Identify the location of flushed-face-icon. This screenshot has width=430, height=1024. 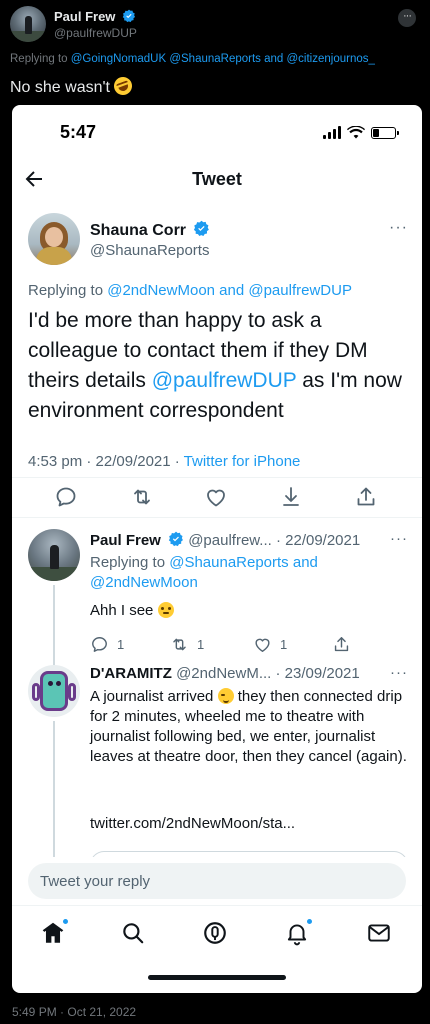
(165, 610).